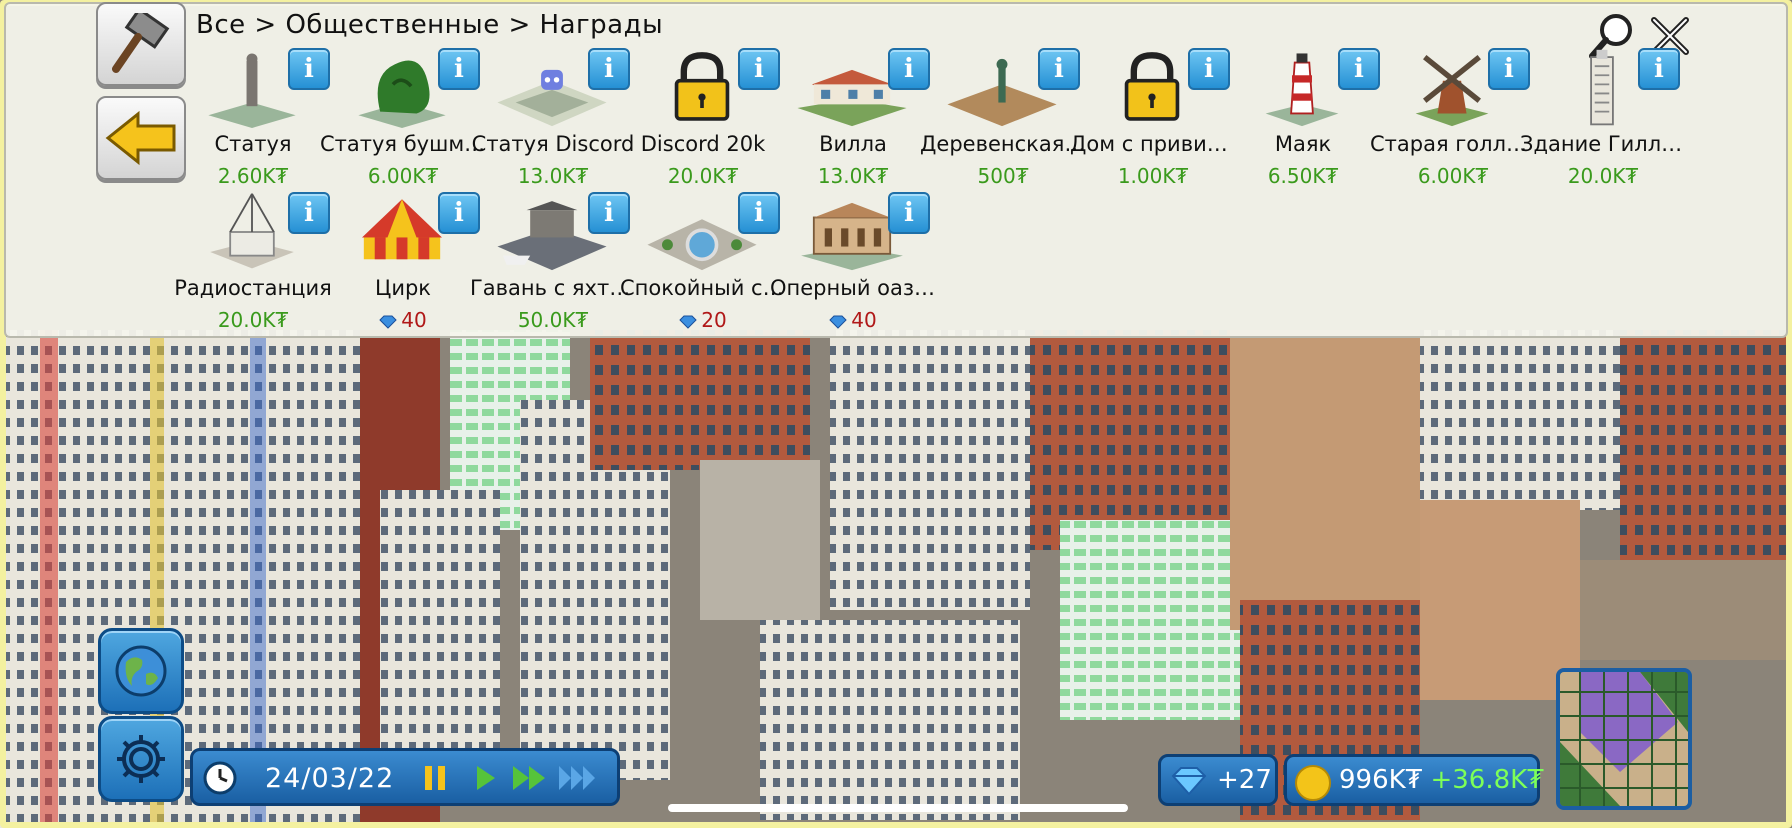 The height and width of the screenshot is (828, 1792). Describe the element at coordinates (404, 259) in the screenshot. I see `item-tile: i Цирк 40` at that location.